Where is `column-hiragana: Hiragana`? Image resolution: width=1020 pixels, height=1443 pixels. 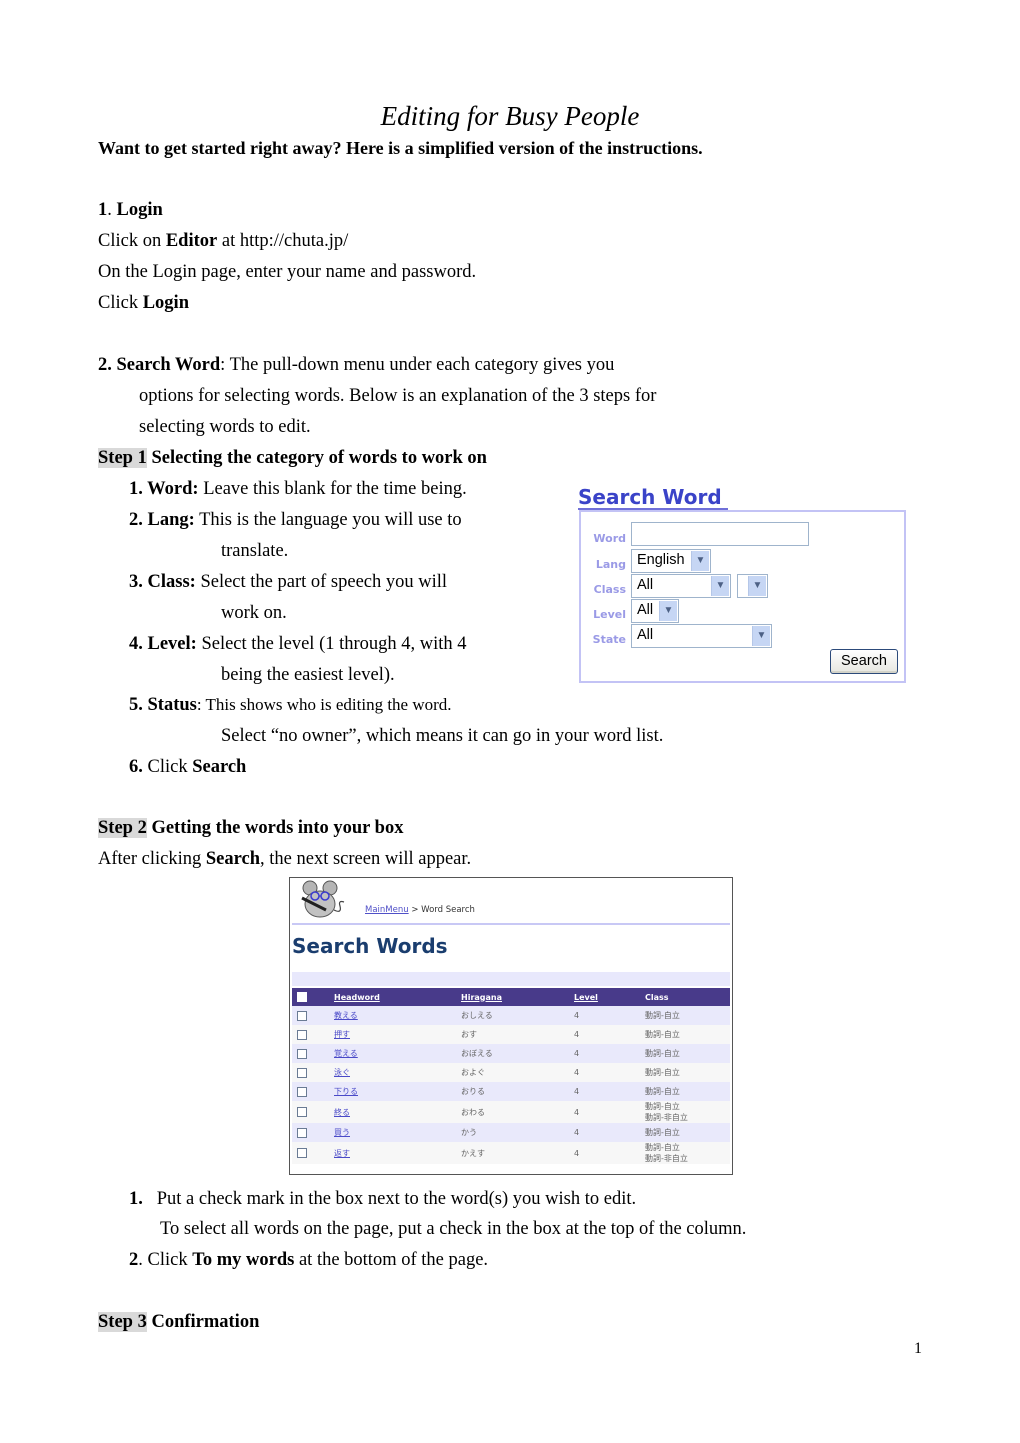 column-hiragana: Hiragana is located at coordinates (517, 997).